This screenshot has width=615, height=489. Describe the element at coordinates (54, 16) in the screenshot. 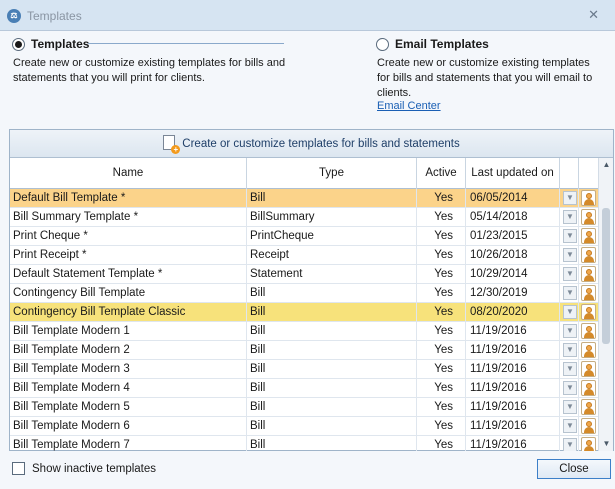

I see `window-title: Templates` at that location.